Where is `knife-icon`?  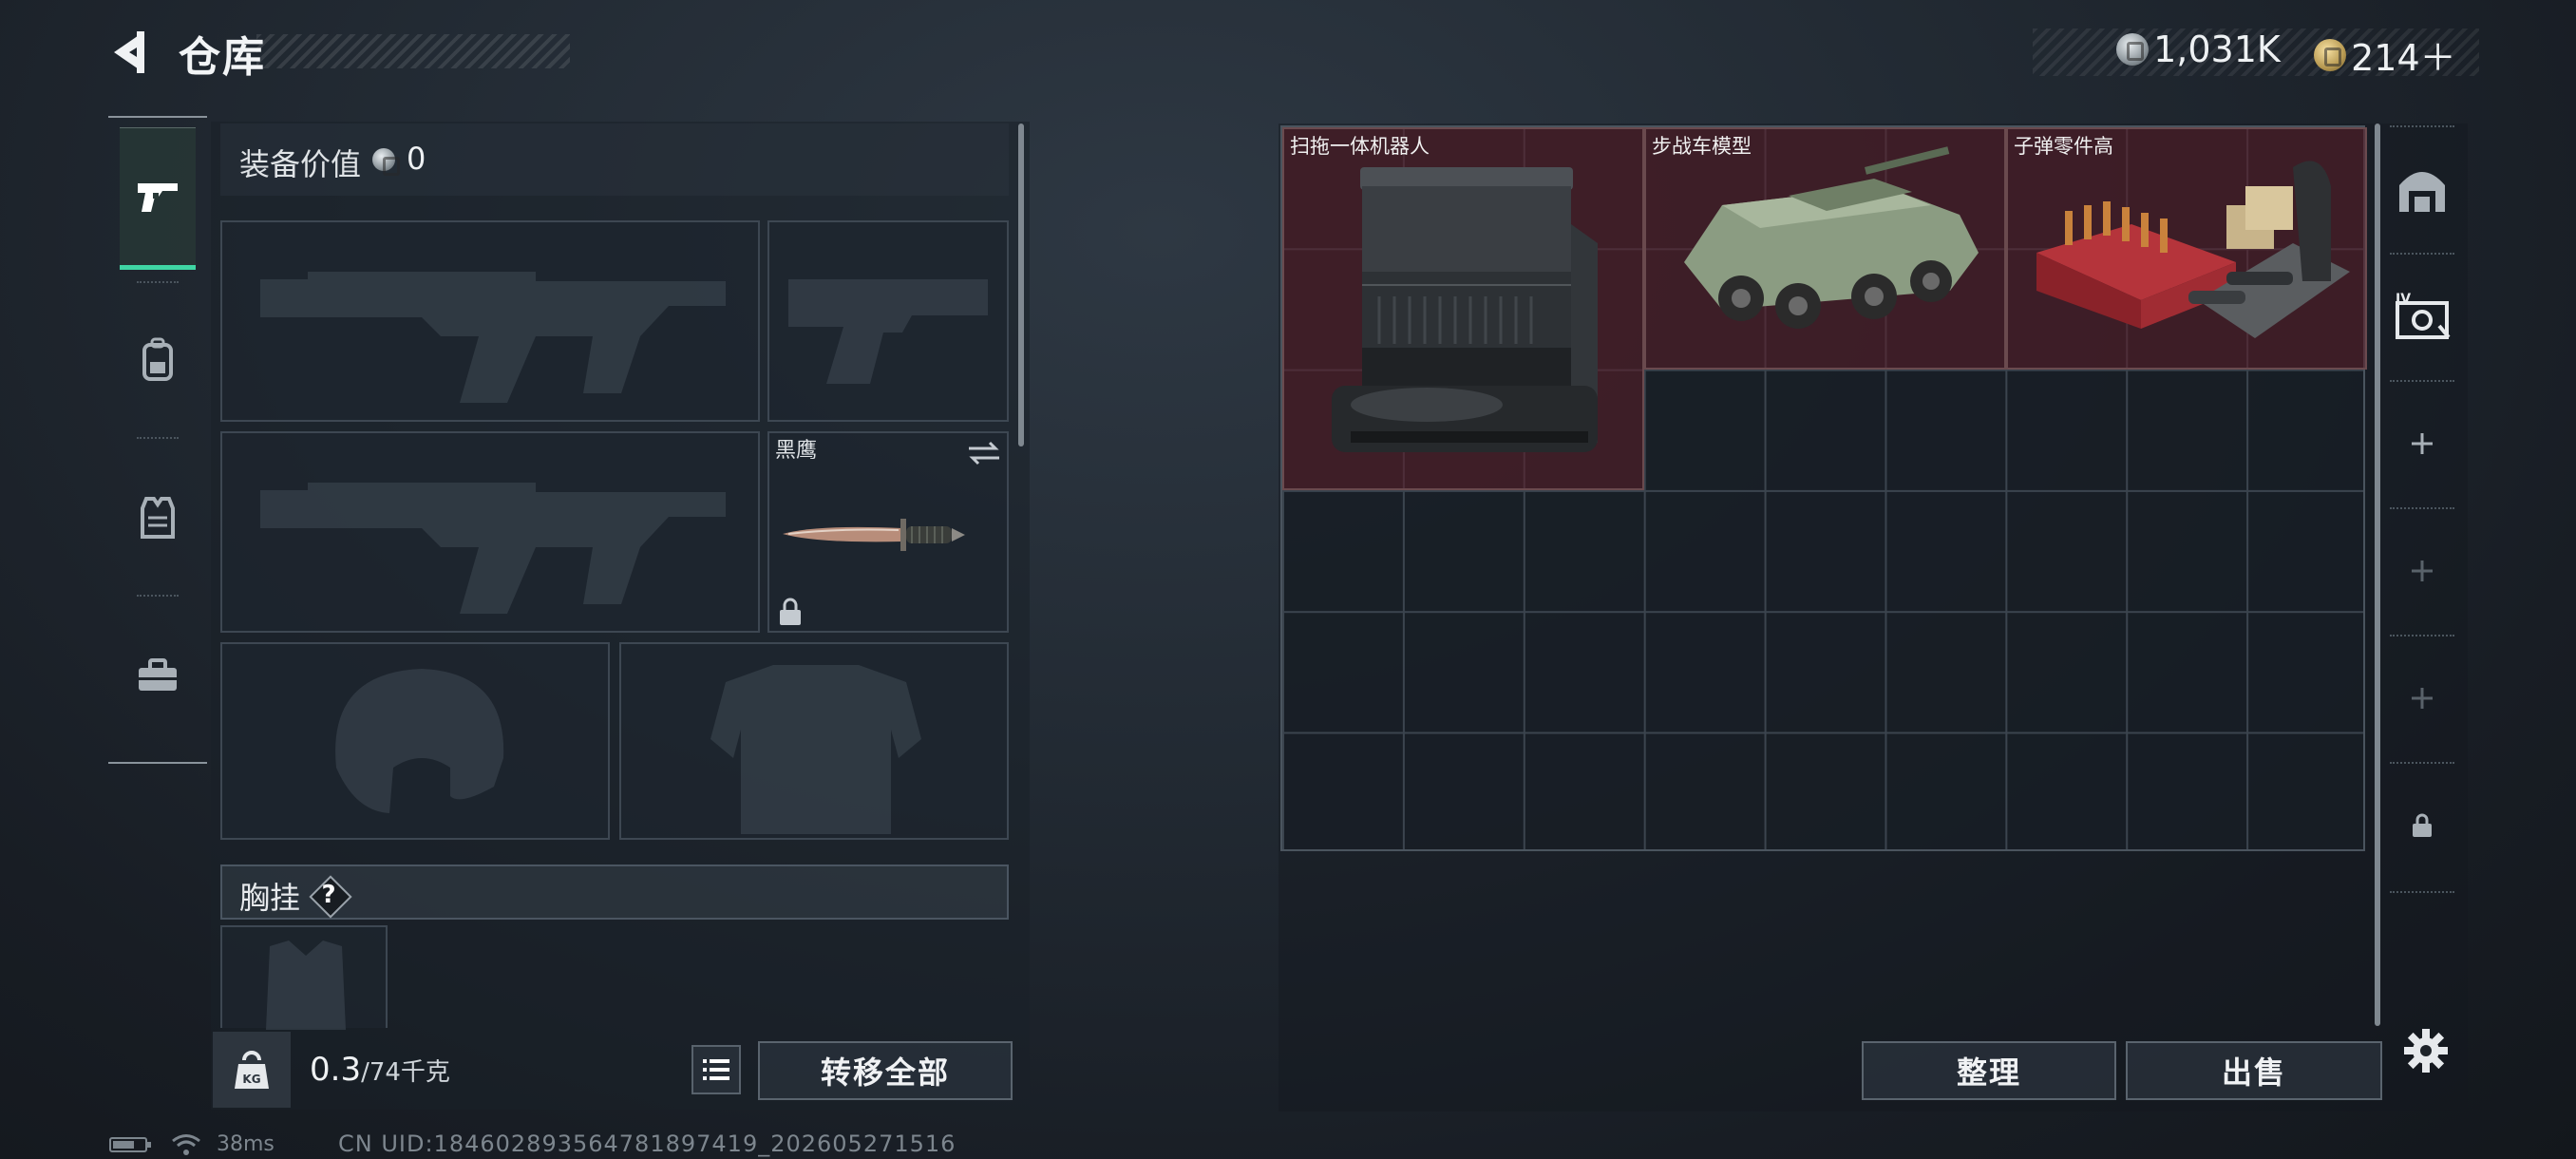
knife-icon is located at coordinates (874, 535).